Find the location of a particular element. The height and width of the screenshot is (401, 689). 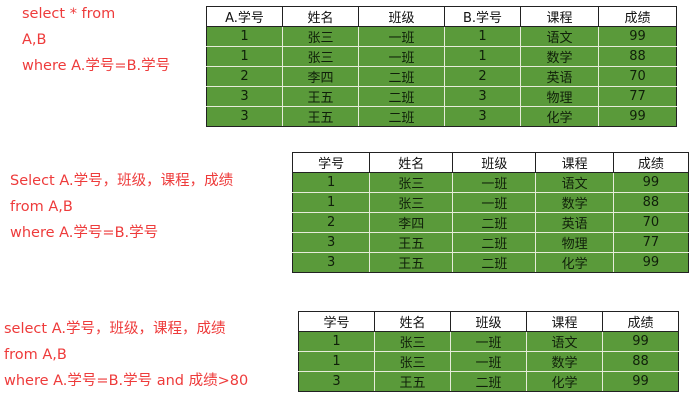

table-row: 1 张三 一班 语文 99 is located at coordinates (490, 182).